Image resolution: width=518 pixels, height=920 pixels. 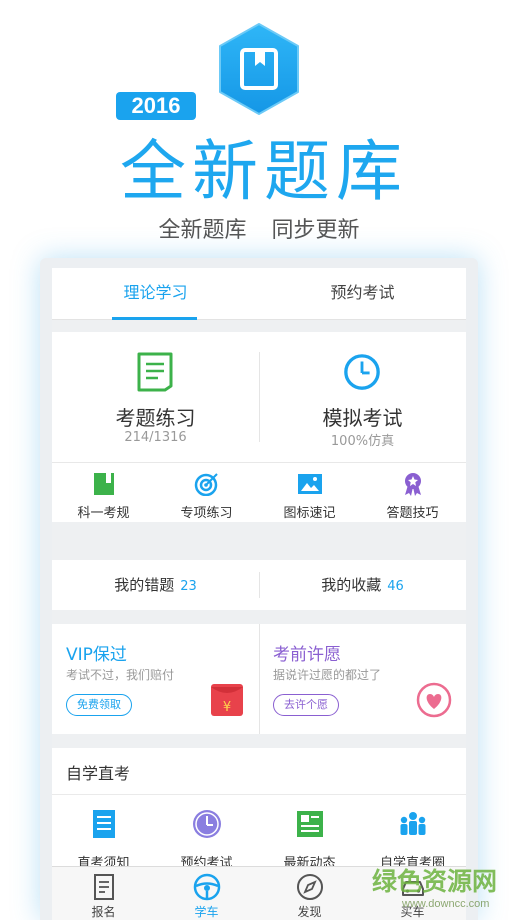 I want to click on nav-label: 学车, so click(x=206, y=912).